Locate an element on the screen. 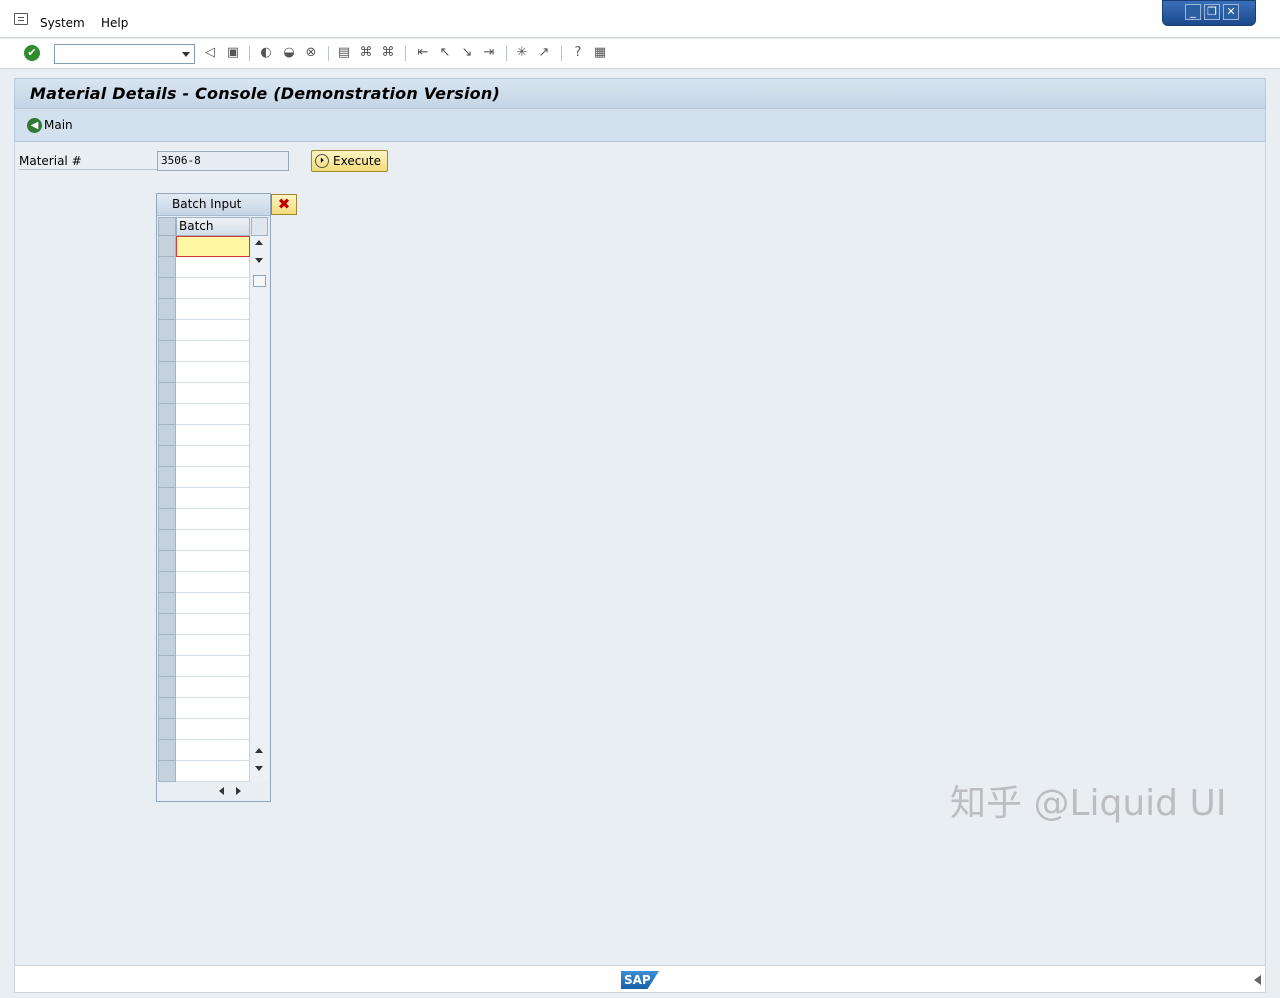  exit-icon: ◒ is located at coordinates (289, 53).